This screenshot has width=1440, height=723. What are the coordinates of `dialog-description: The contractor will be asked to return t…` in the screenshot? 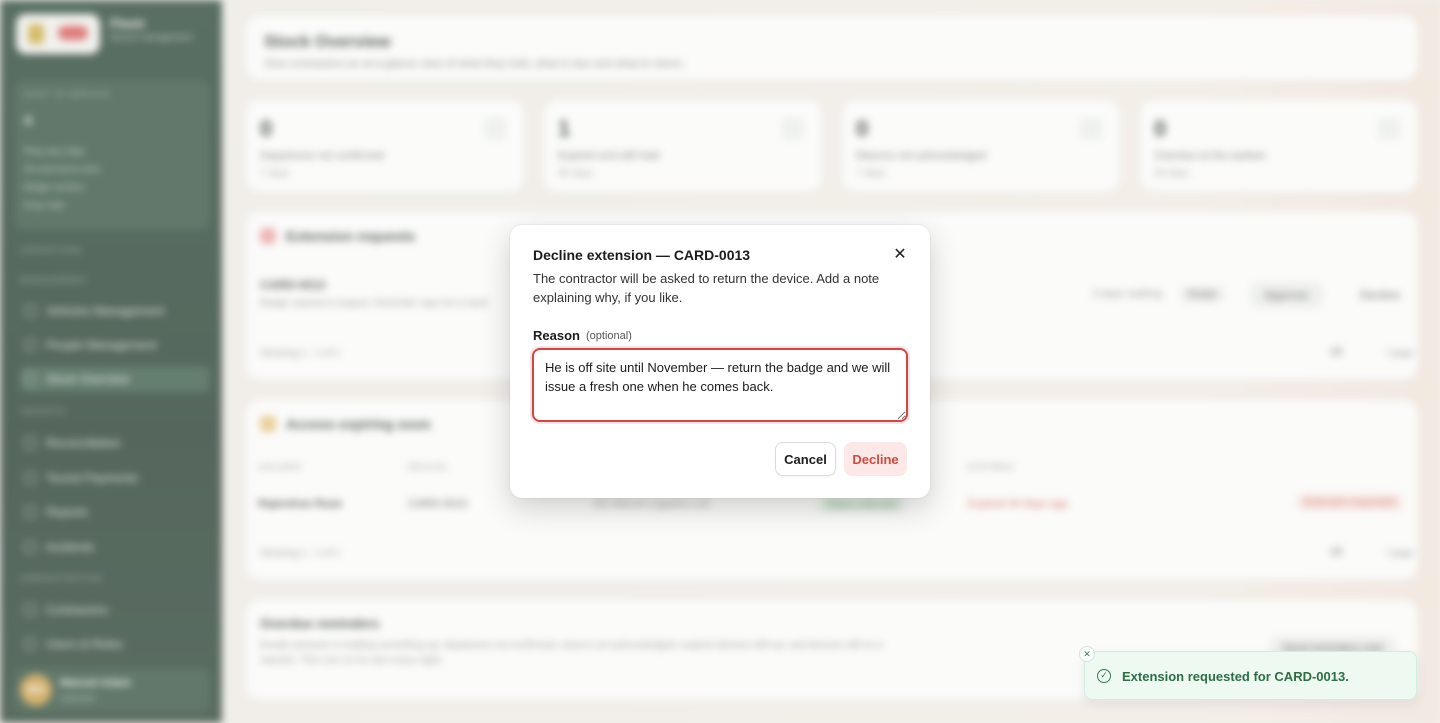 It's located at (706, 288).